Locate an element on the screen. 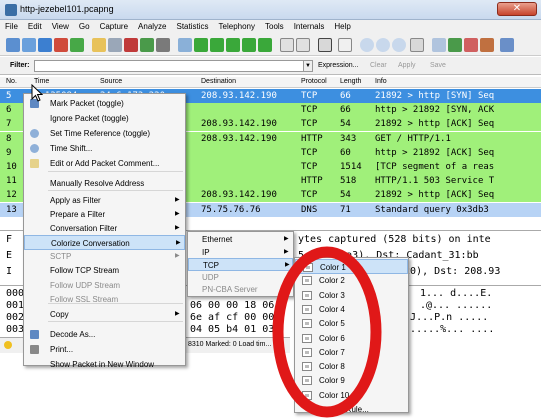  menu-item-set-time-reference-toggle: Set Time Reference (toggle) is located at coordinates (104, 133).